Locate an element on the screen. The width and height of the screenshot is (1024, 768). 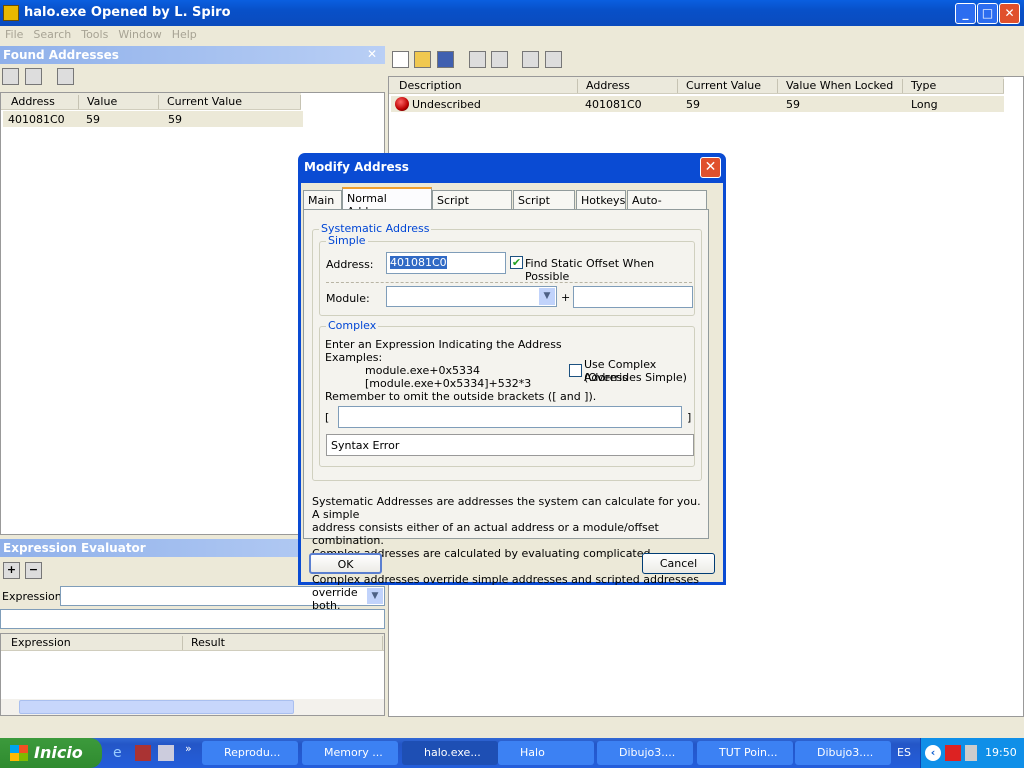
syntax-status: Syntax Error is located at coordinates (365, 445).